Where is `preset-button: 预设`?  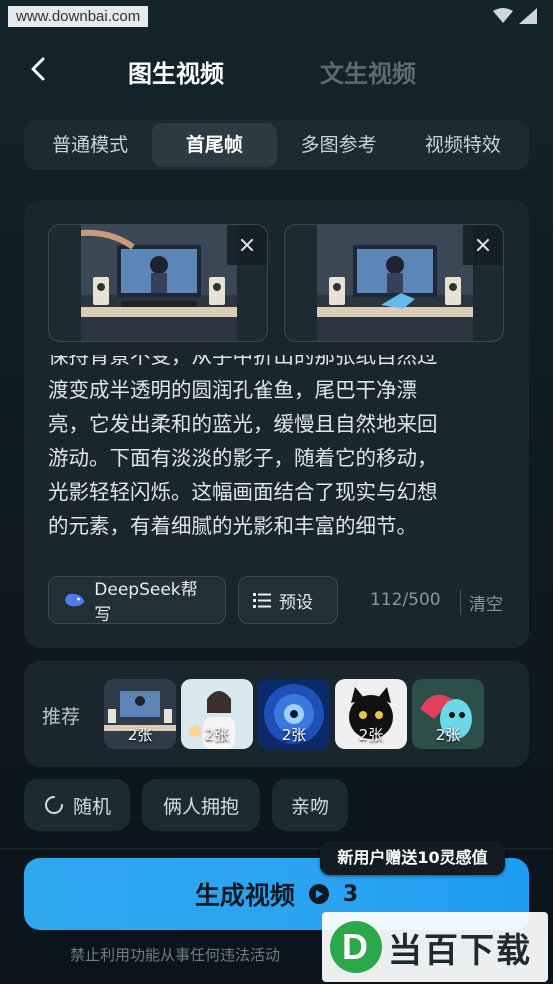 preset-button: 预设 is located at coordinates (288, 600).